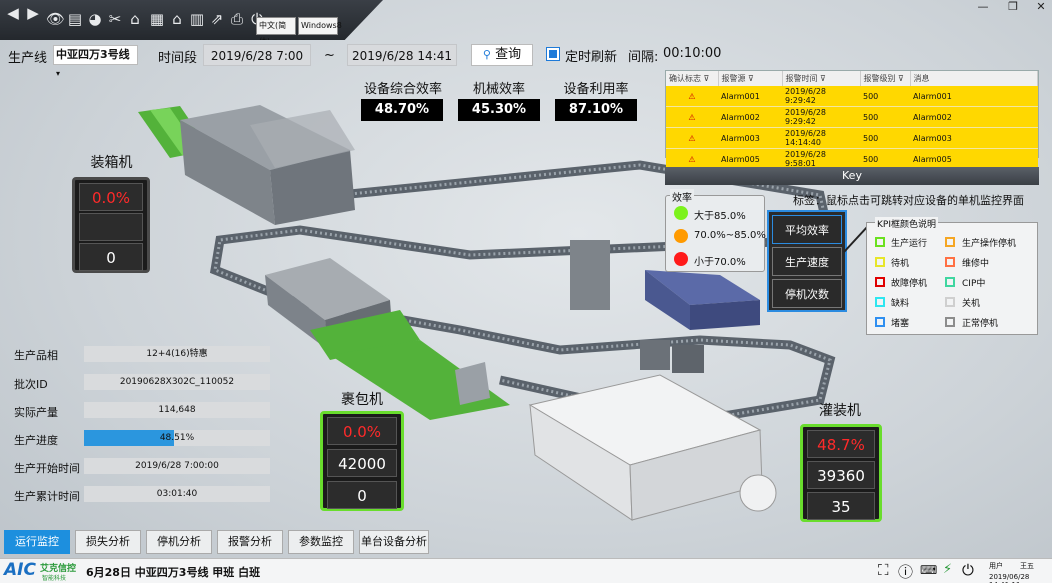 This screenshot has height=583, width=1052. What do you see at coordinates (177, 382) in the screenshot?
I see `info-batch-value: 20190628X302C_110052` at bounding box center [177, 382].